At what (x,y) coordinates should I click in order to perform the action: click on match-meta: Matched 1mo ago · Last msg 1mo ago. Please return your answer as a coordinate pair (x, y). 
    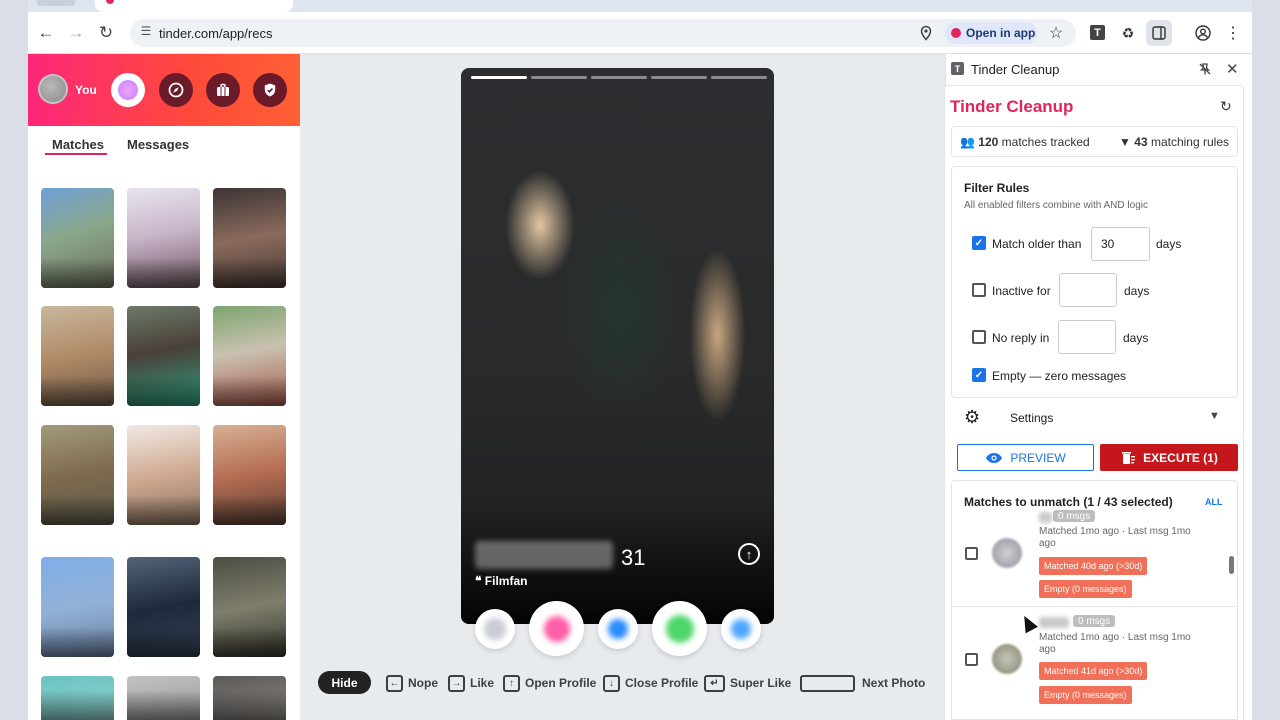
    Looking at the image, I should click on (1115, 537).